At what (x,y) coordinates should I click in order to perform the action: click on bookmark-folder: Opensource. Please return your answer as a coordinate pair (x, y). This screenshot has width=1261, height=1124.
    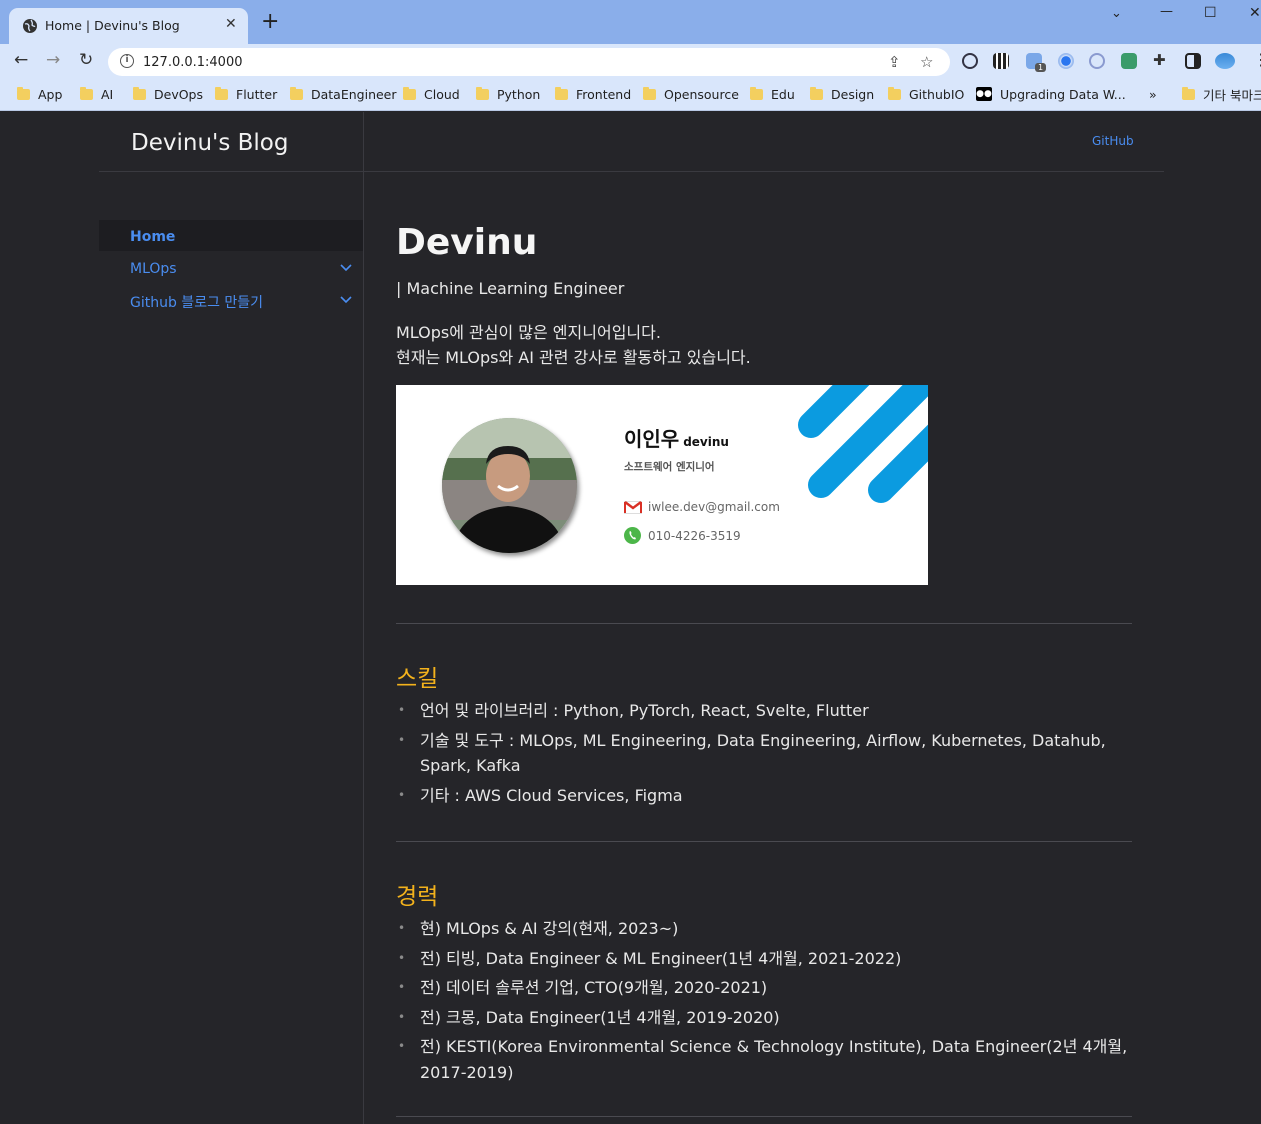
    Looking at the image, I should click on (691, 94).